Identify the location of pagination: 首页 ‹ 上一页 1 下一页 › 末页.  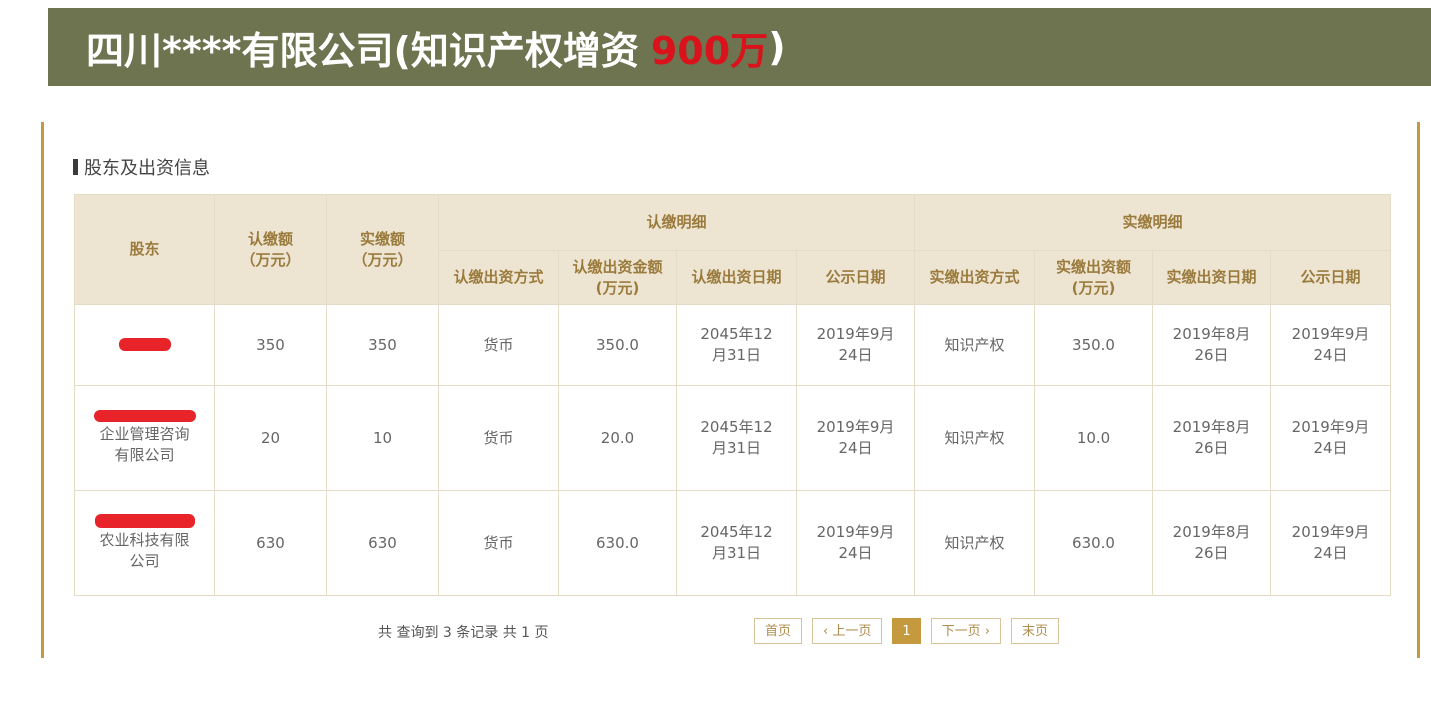
(906, 631).